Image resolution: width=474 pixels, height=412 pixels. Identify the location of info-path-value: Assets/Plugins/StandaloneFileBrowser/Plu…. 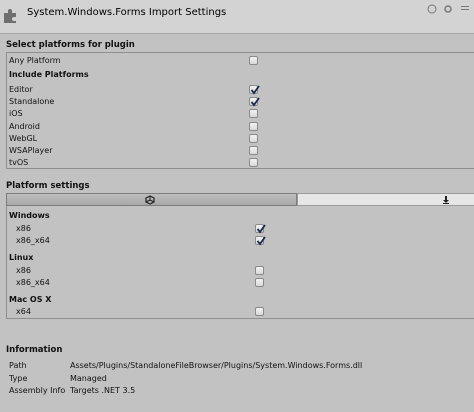
(216, 365).